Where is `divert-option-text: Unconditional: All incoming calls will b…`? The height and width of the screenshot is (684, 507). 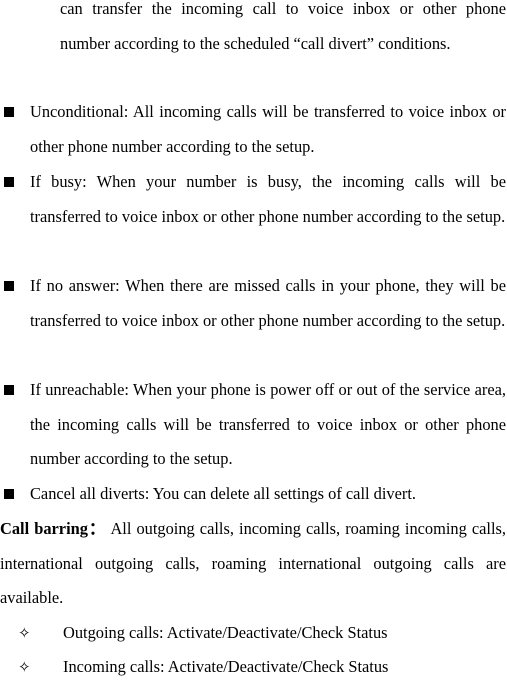 divert-option-text: Unconditional: All incoming calls will b… is located at coordinates (268, 129).